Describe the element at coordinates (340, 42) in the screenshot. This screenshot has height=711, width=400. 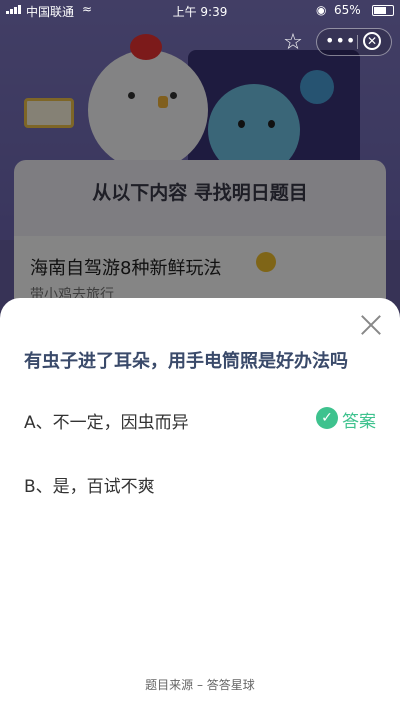
I see `more-button: •••` at that location.